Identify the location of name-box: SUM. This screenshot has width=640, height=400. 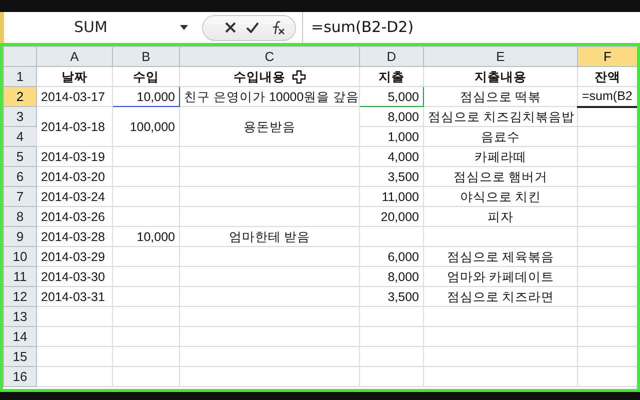
(99, 28).